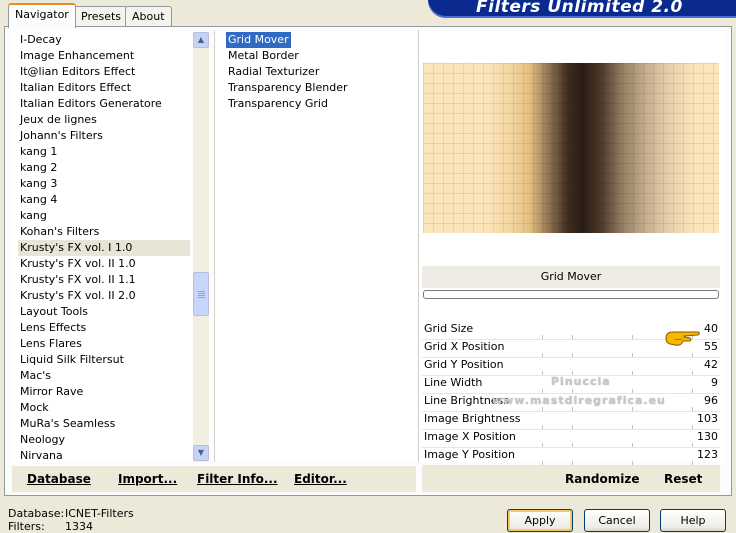  What do you see at coordinates (101, 16) in the screenshot?
I see `tab-presets: Presets` at bounding box center [101, 16].